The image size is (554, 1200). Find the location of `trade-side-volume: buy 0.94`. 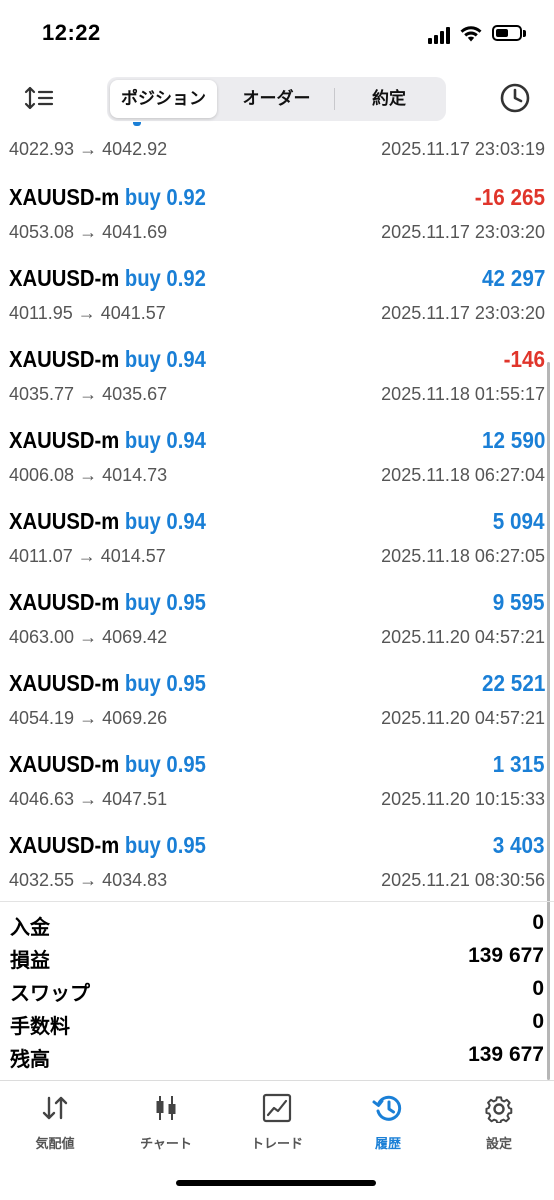

trade-side-volume: buy 0.94 is located at coordinates (165, 440).